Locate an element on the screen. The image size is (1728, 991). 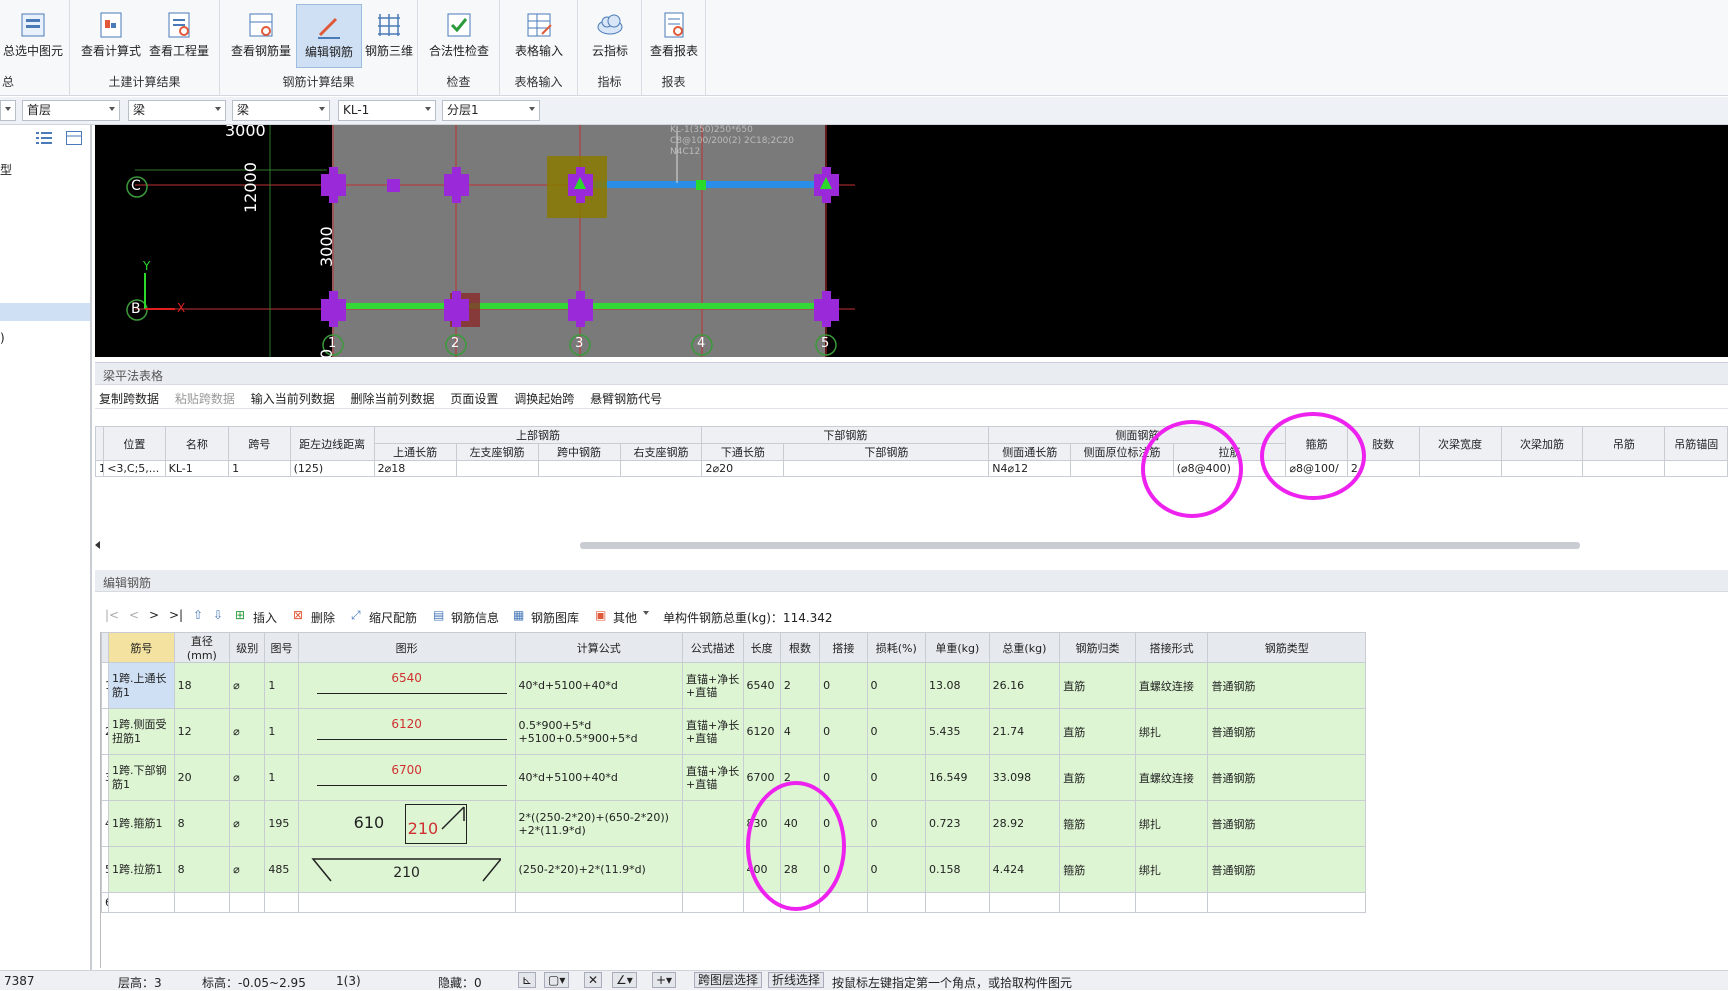
view-rebar-qty-button: 查看钢筋量 is located at coordinates (261, 36).